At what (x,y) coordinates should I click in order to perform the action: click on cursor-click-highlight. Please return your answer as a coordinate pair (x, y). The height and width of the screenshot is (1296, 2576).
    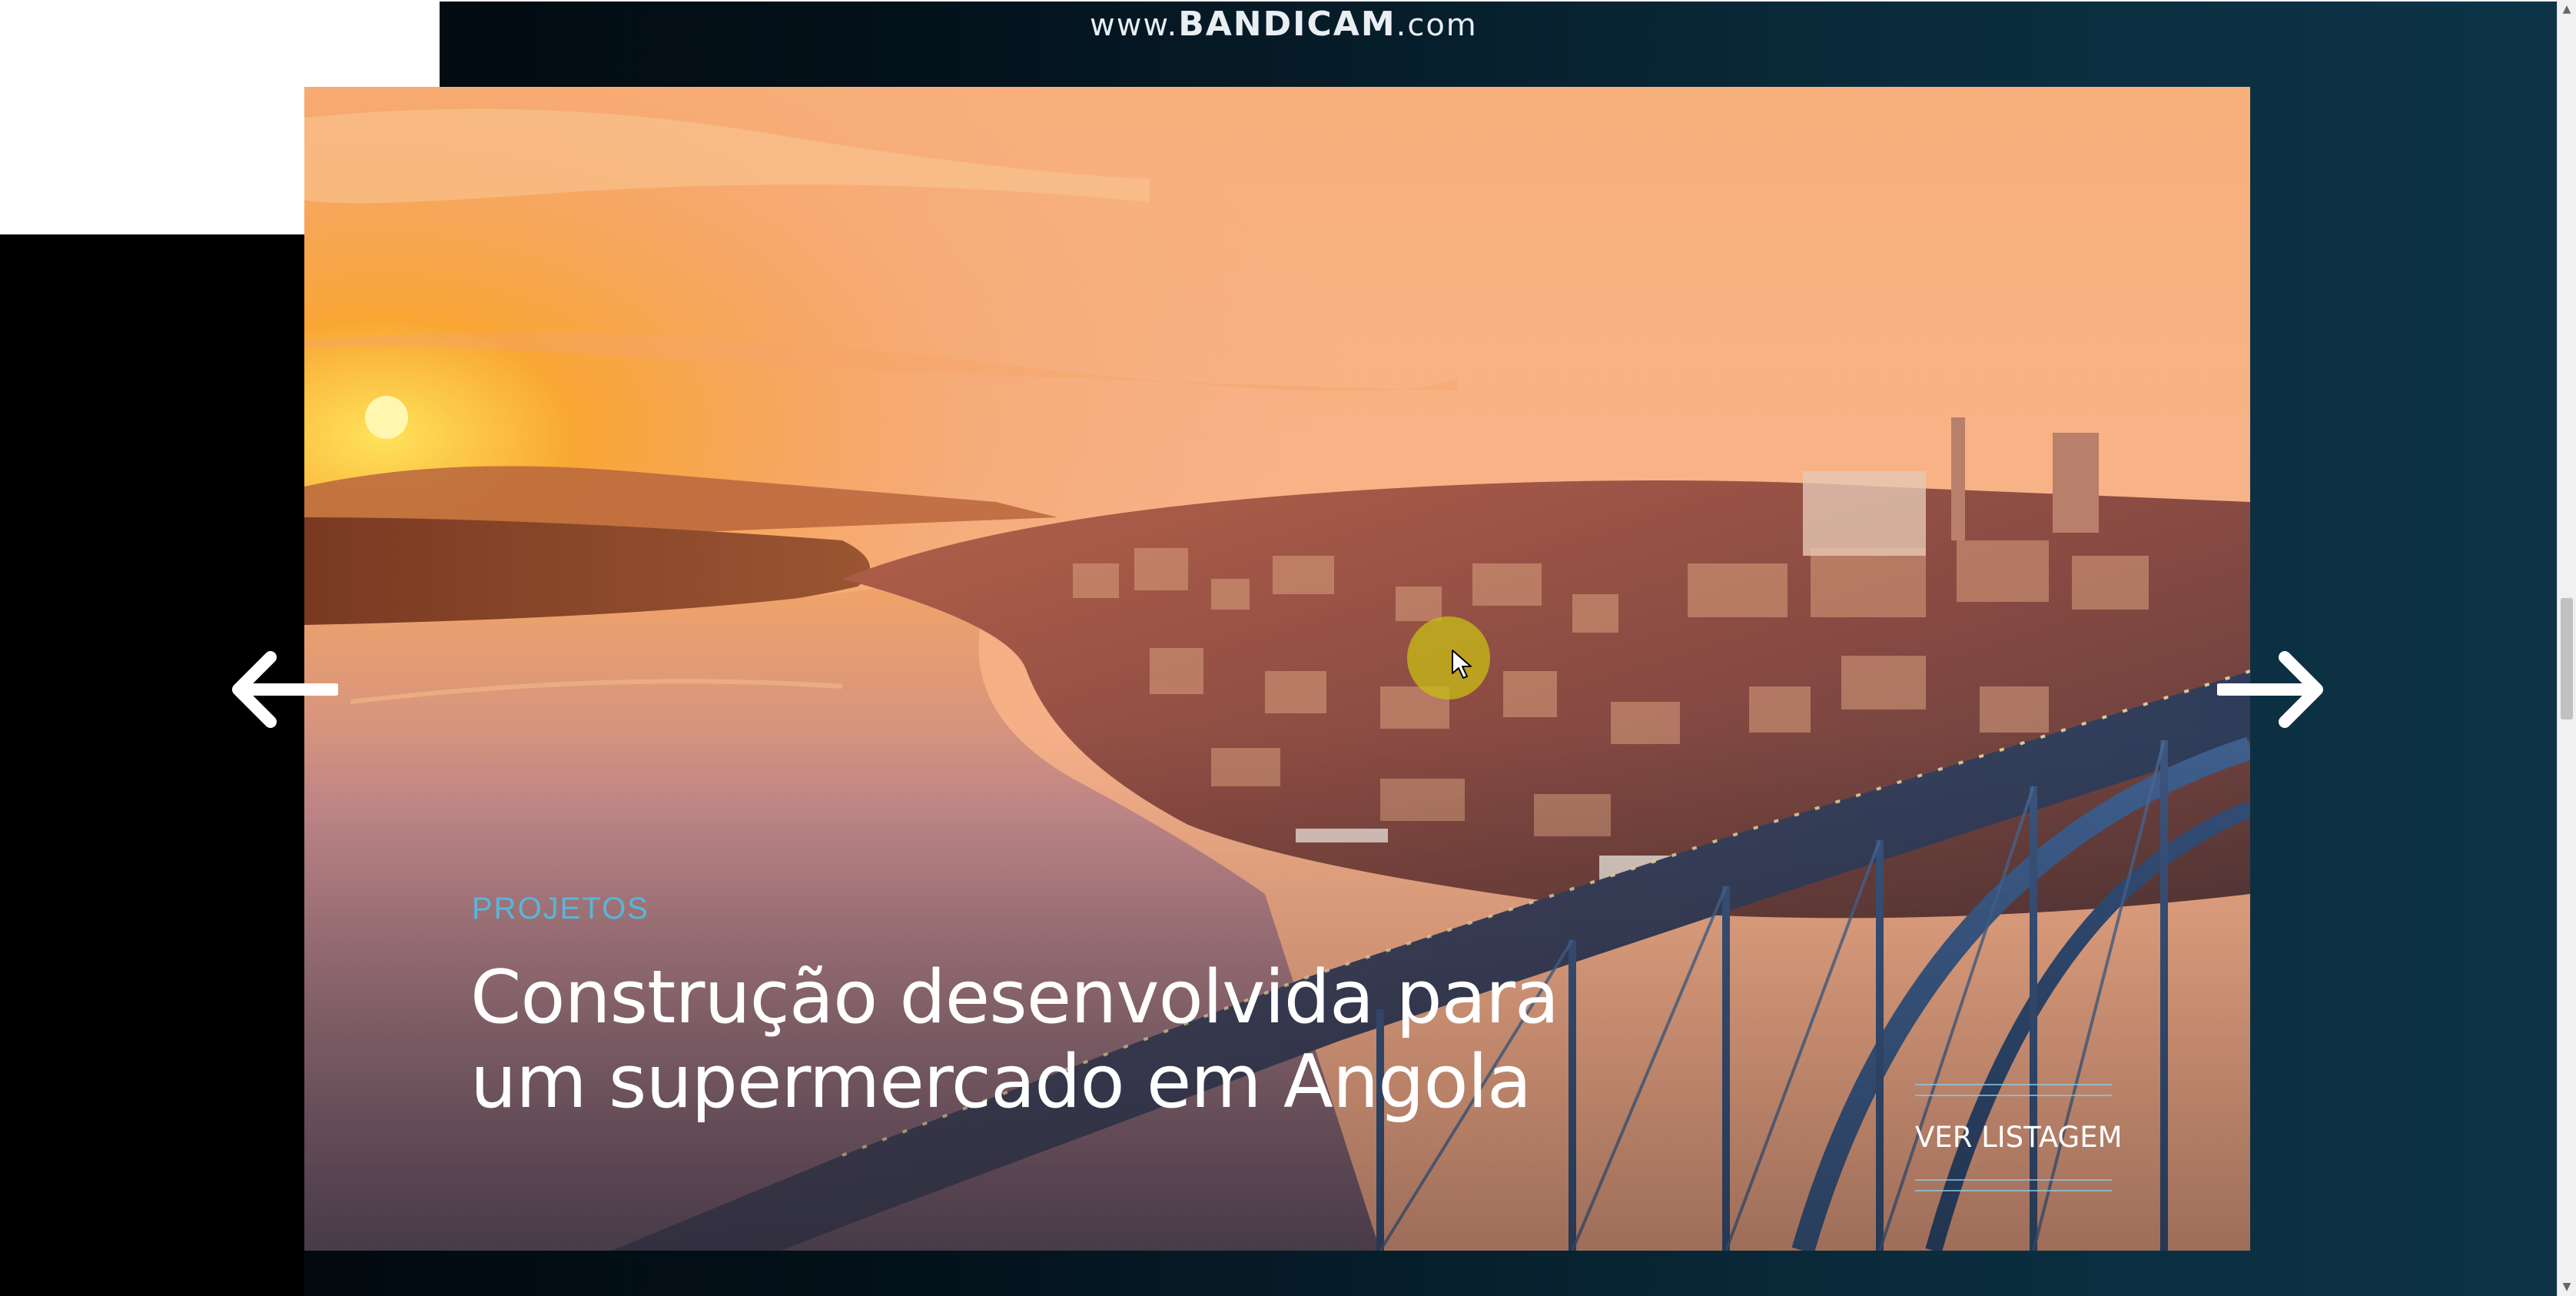
    Looking at the image, I should click on (1448, 658).